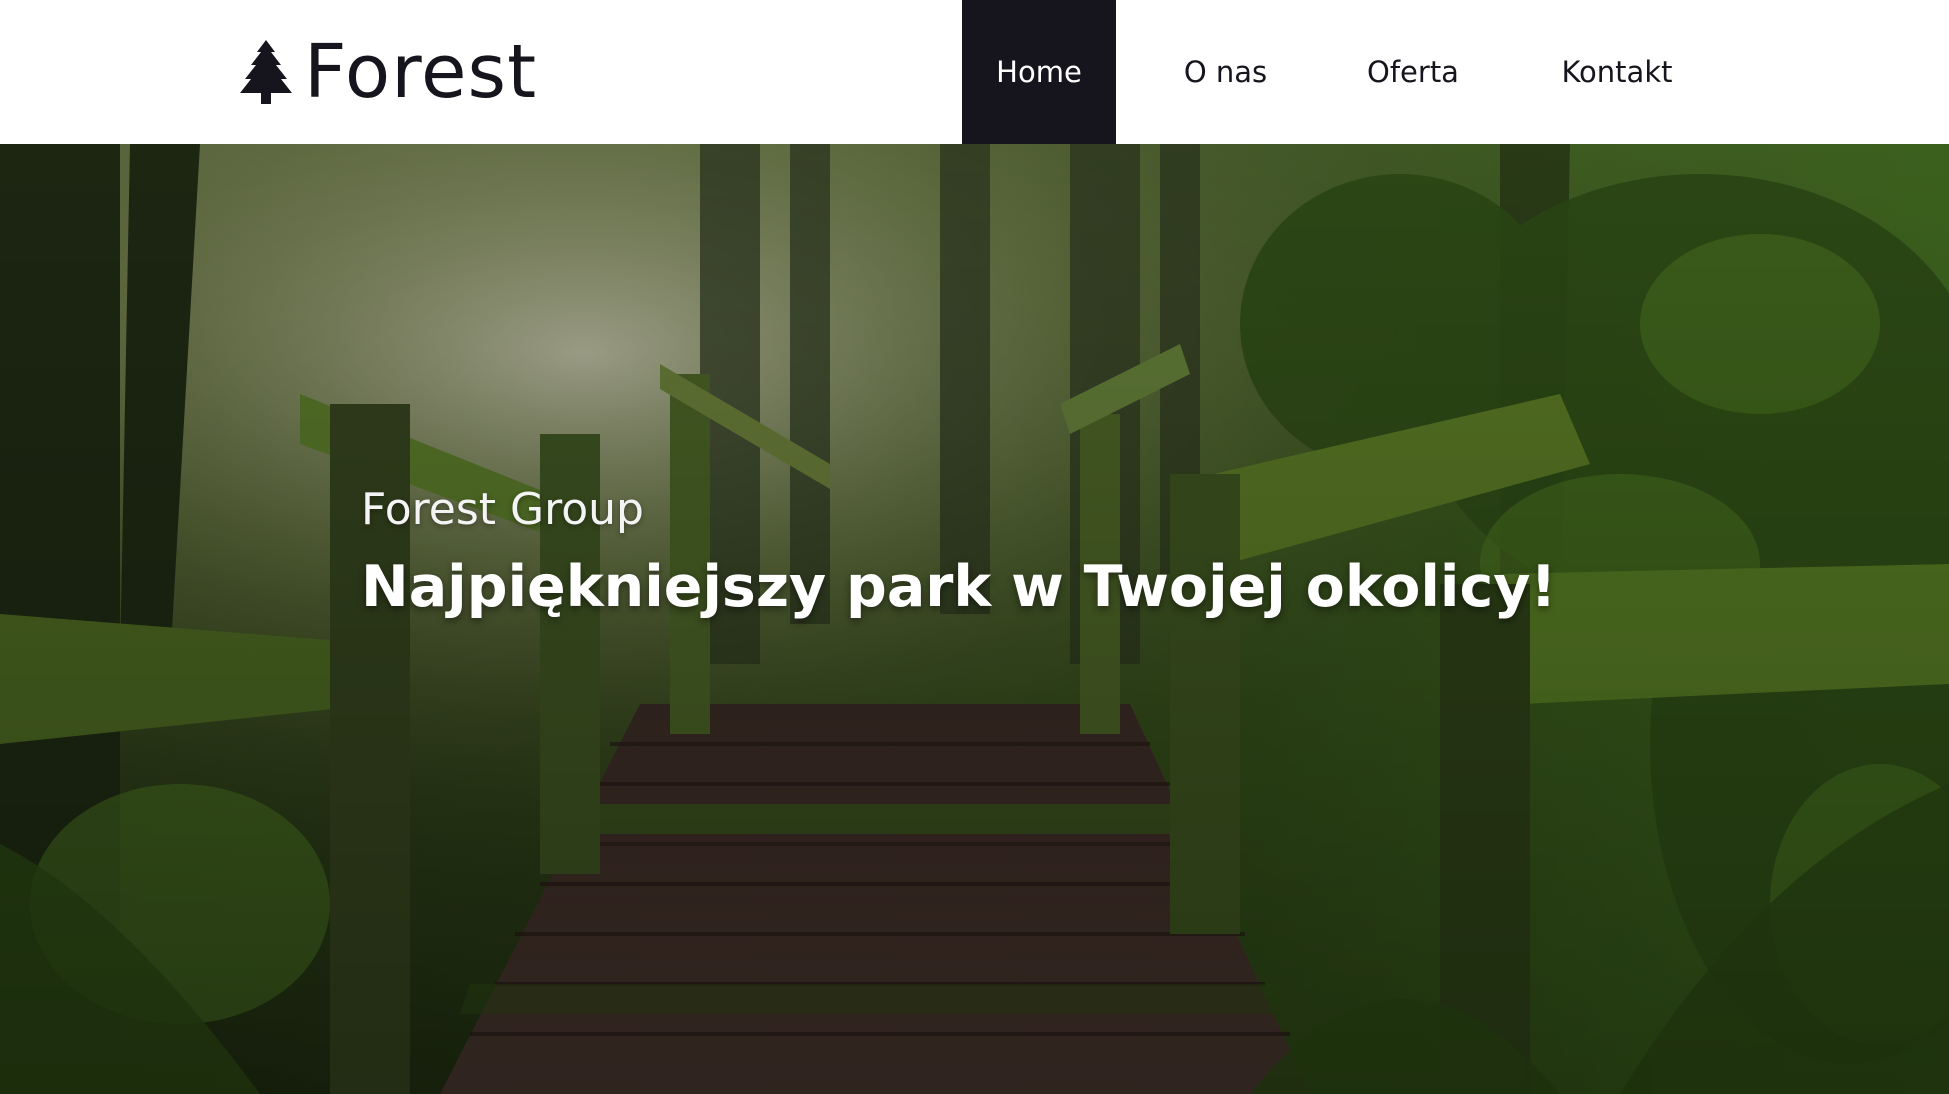 This screenshot has height=1094, width=1949. What do you see at coordinates (266, 72) in the screenshot?
I see `pine-tree-icon` at bounding box center [266, 72].